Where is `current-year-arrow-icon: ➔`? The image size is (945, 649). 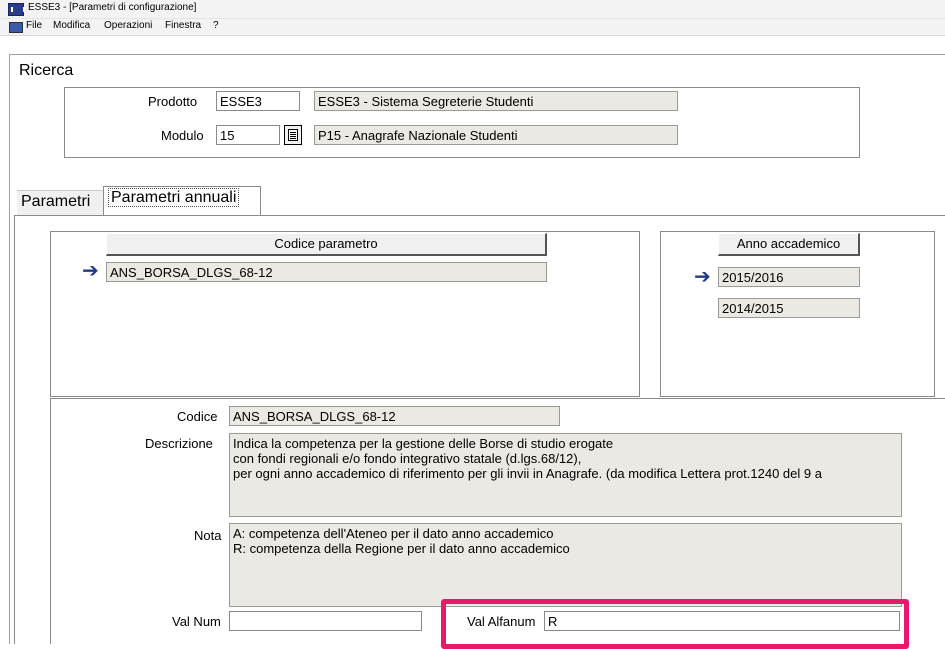 current-year-arrow-icon: ➔ is located at coordinates (702, 277).